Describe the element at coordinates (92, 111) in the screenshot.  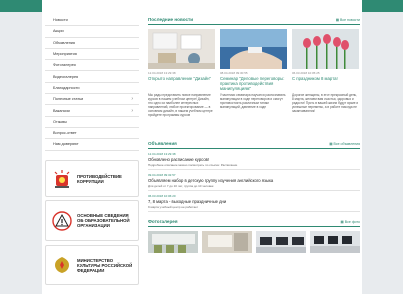
I see `sidebar-item-vacancies: Вакансии ›` at that location.